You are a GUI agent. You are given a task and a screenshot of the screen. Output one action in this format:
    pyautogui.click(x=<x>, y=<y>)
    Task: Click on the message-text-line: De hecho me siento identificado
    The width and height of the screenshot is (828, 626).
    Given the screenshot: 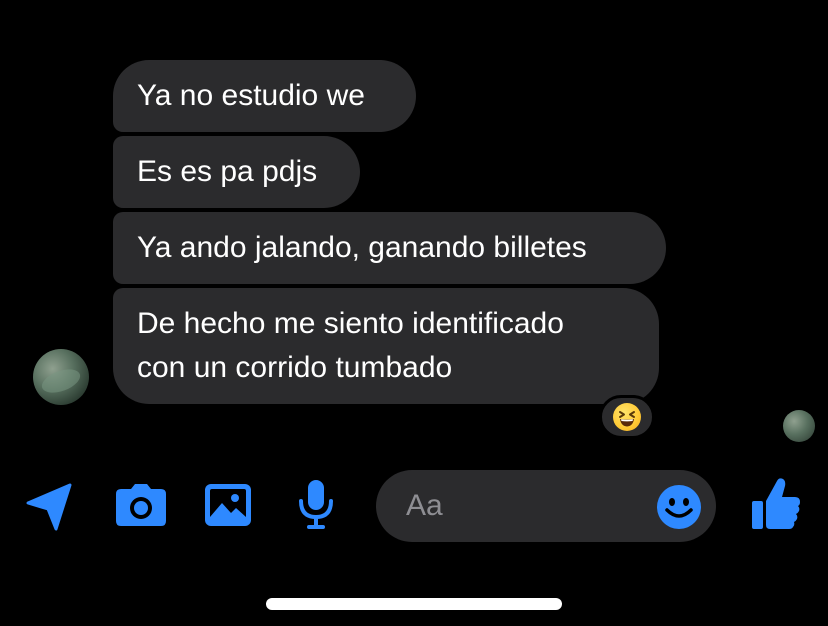 What is the action you would take?
    pyautogui.click(x=350, y=323)
    